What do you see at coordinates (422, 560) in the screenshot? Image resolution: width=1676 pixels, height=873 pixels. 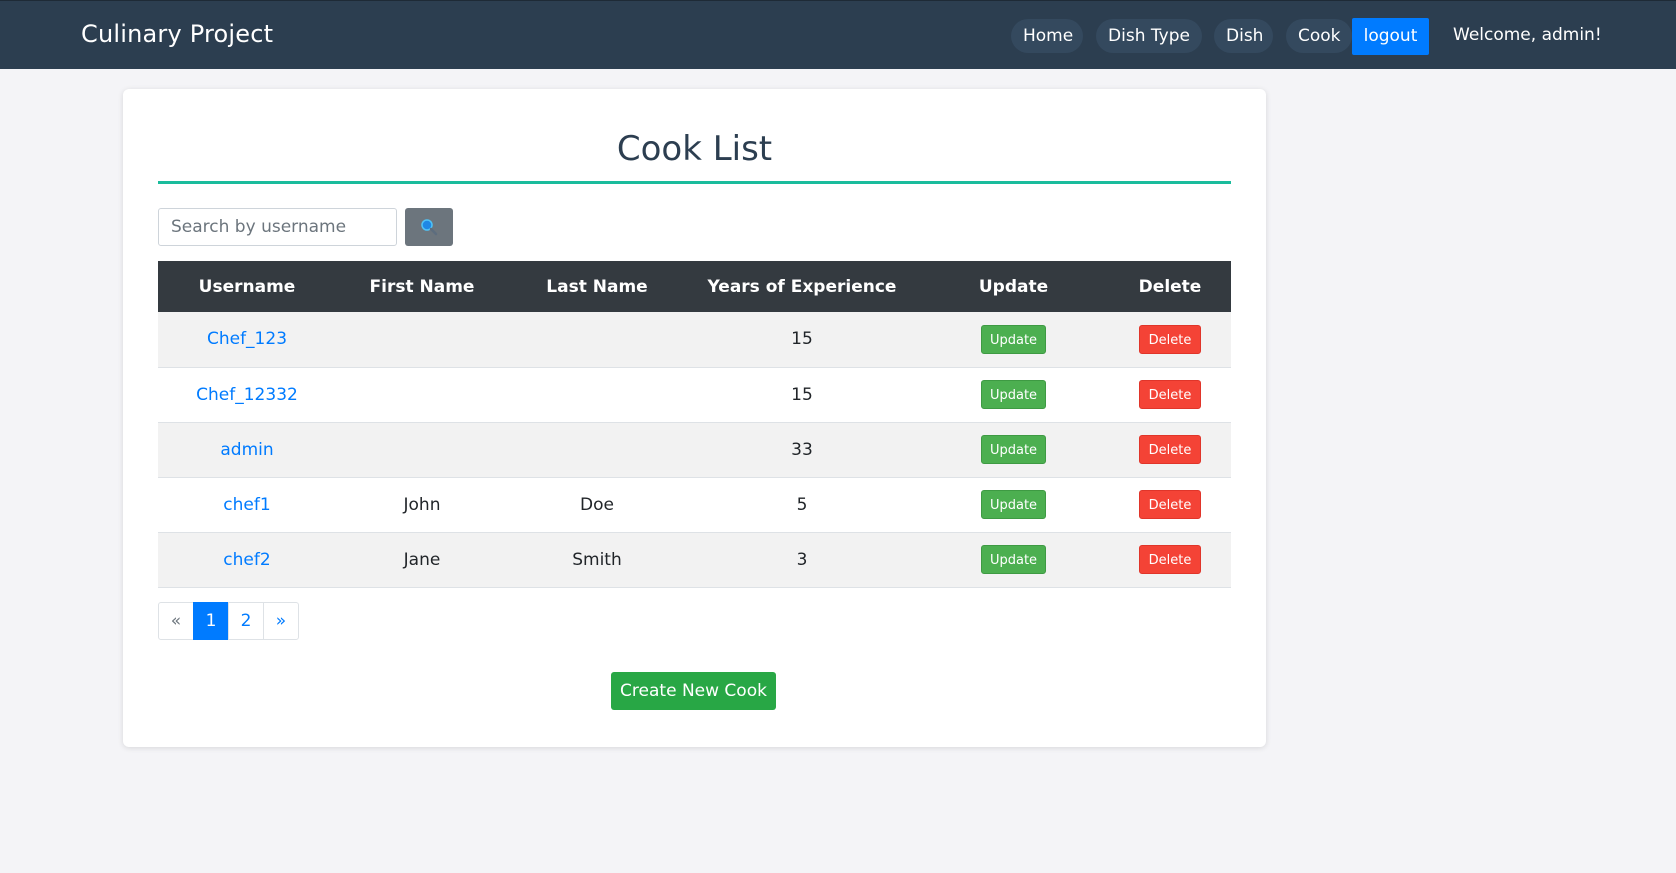 I see `cell-first-name: Jane` at bounding box center [422, 560].